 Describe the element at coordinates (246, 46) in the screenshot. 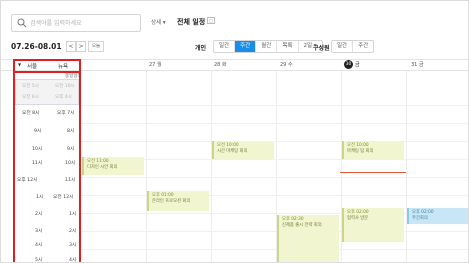

I see `view-week: 주간` at that location.